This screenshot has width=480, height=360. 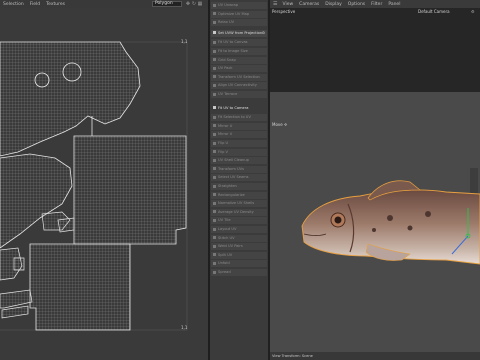 I want to click on vp-menu-options: Options, so click(x=356, y=4).